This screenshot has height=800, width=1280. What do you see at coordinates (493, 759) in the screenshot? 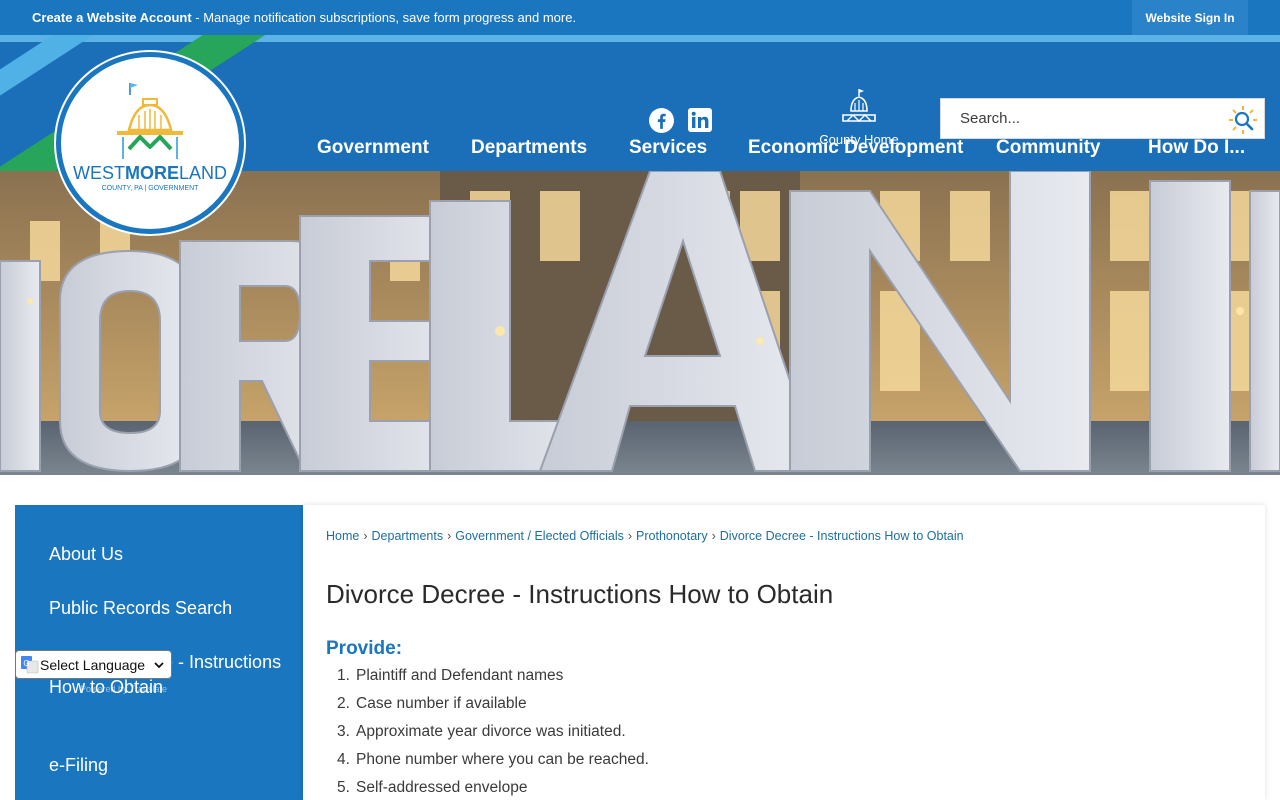
I see `list-item: 4. Phone number where you can be reached.` at bounding box center [493, 759].